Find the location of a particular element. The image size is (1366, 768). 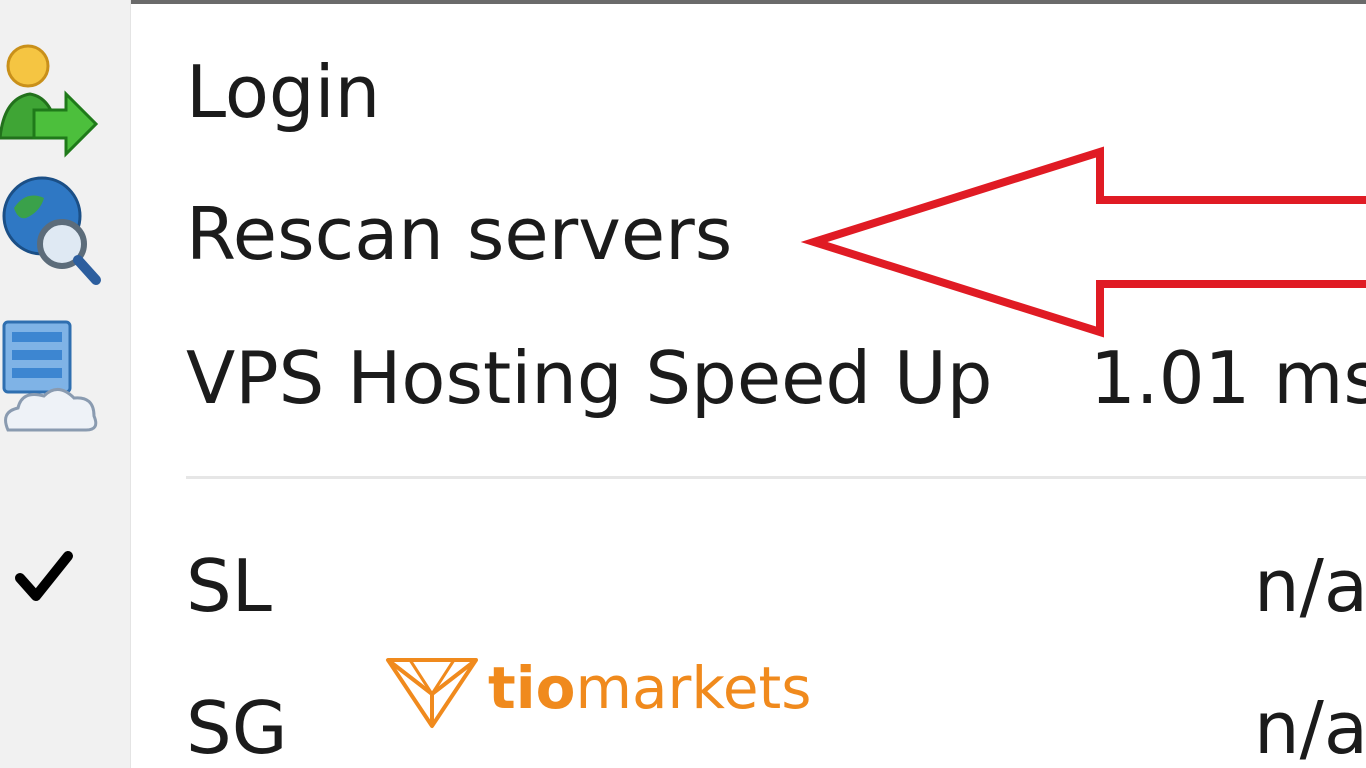

tiomarkets-logo-mark-icon is located at coordinates (432, 693).